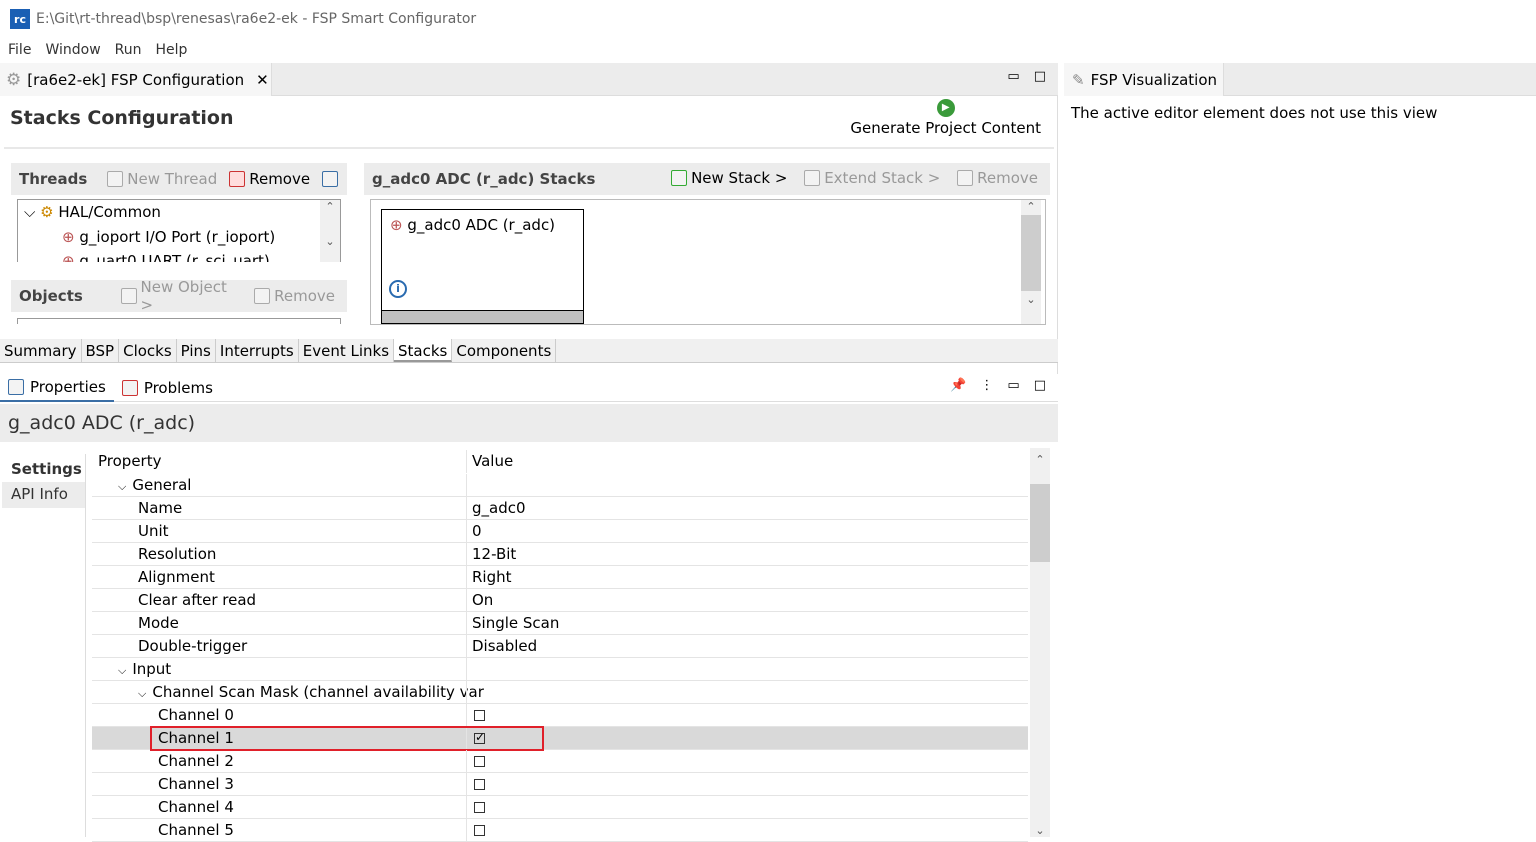 The height and width of the screenshot is (842, 1536). I want to click on table-row: Channel 2, so click(560, 761).